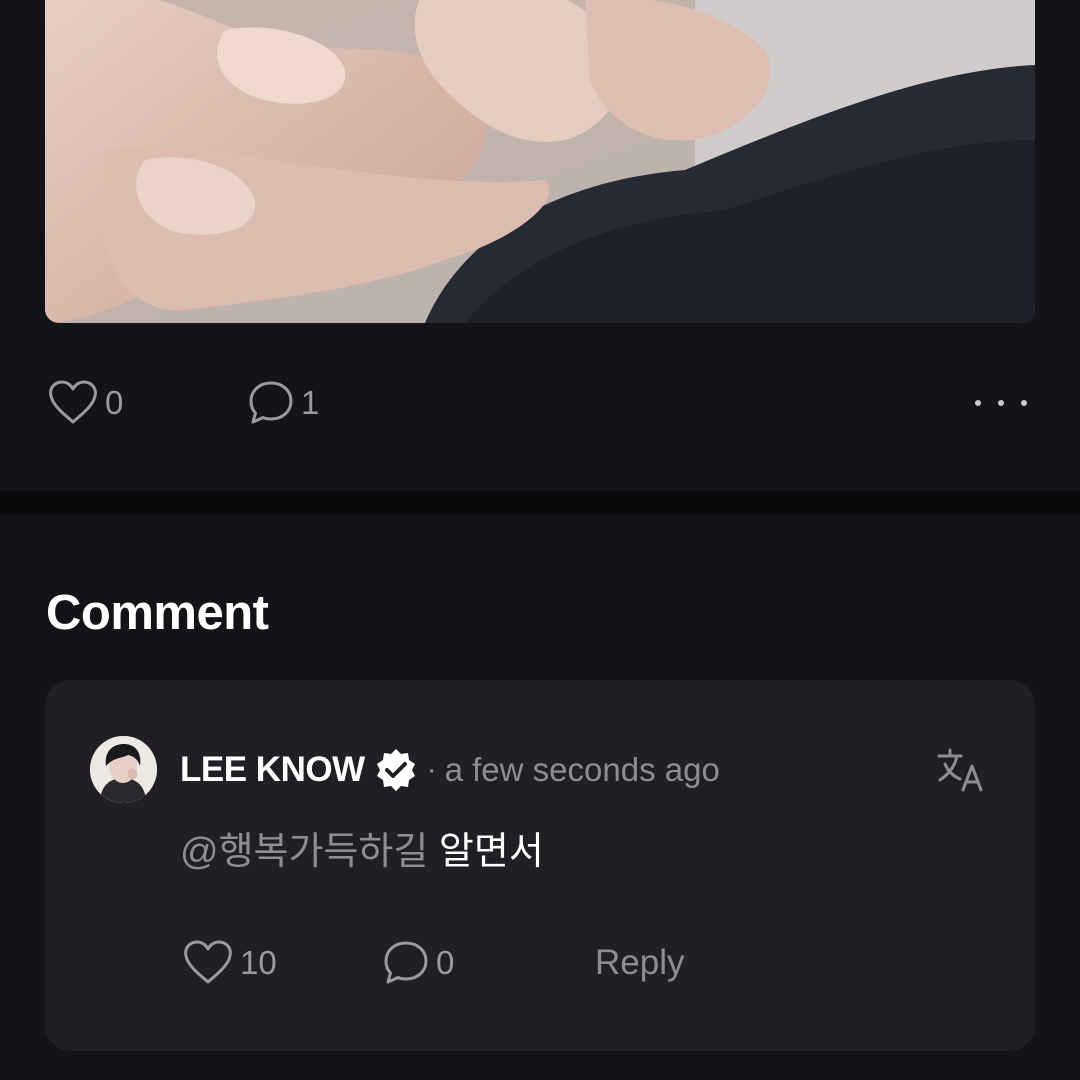 The width and height of the screenshot is (1080, 1080). I want to click on more-dots-icon, so click(978, 403).